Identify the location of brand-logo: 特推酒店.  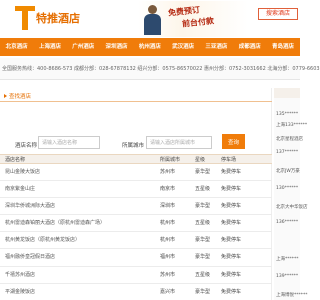
(50, 18).